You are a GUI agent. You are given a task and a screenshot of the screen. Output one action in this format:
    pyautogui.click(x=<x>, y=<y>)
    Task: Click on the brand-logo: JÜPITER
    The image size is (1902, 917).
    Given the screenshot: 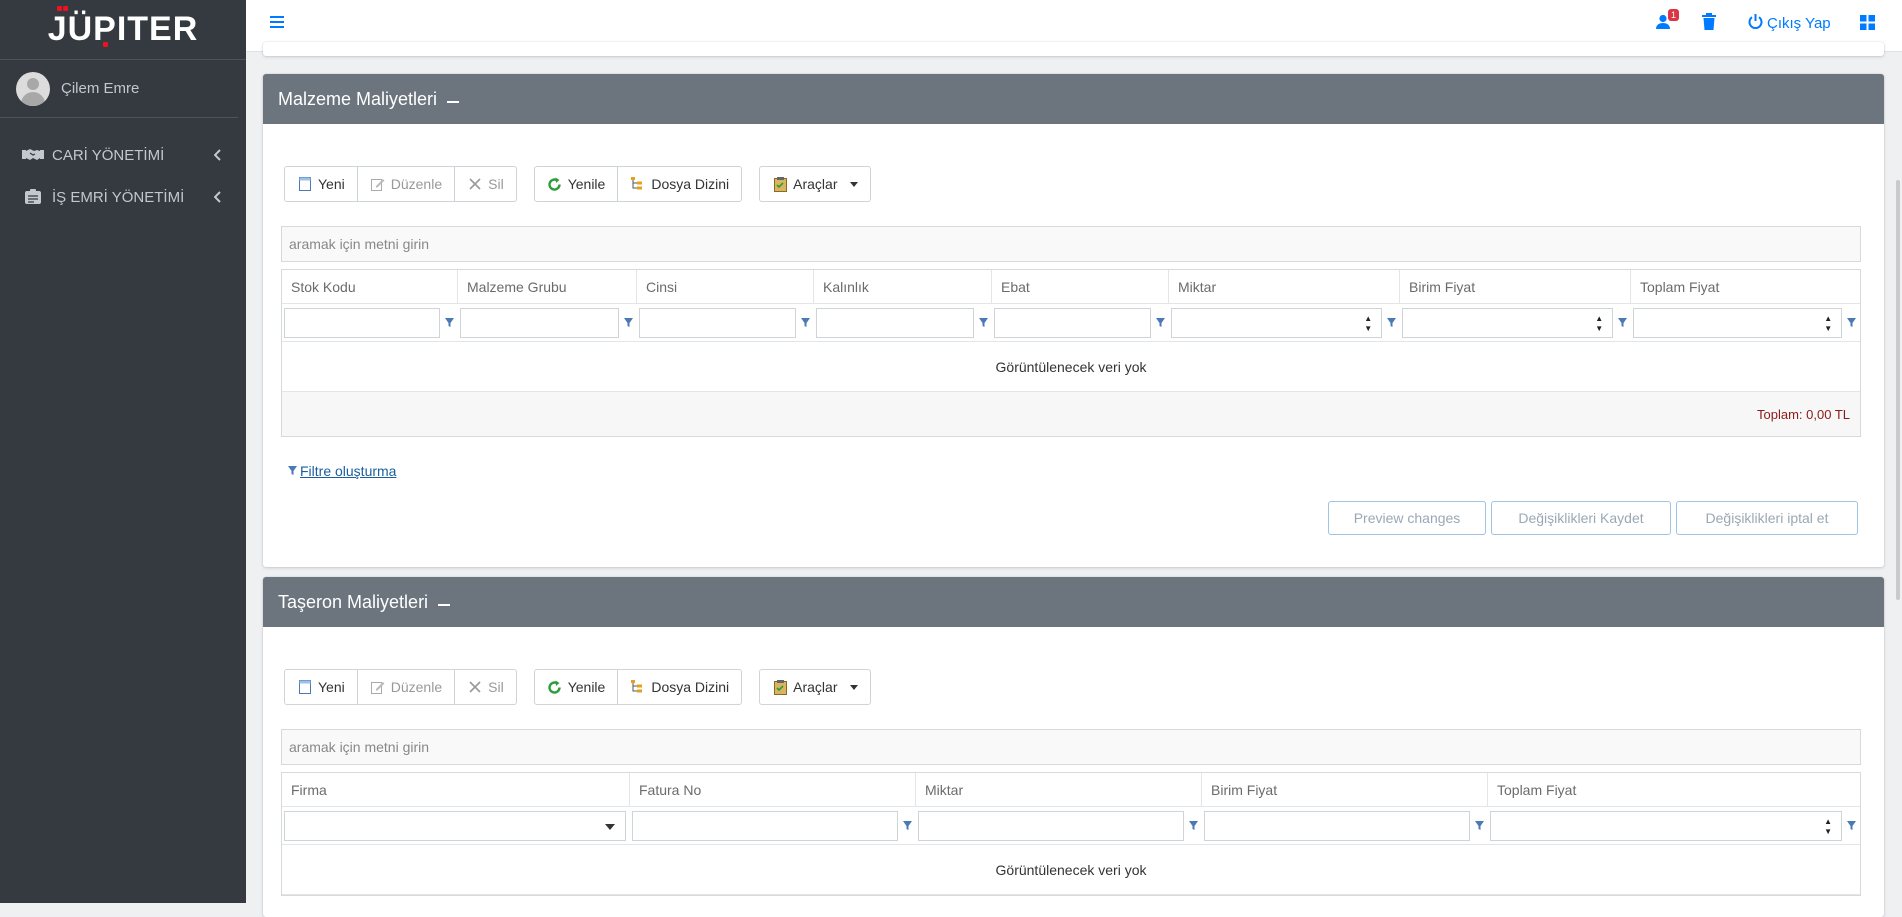 What is the action you would take?
    pyautogui.click(x=123, y=27)
    